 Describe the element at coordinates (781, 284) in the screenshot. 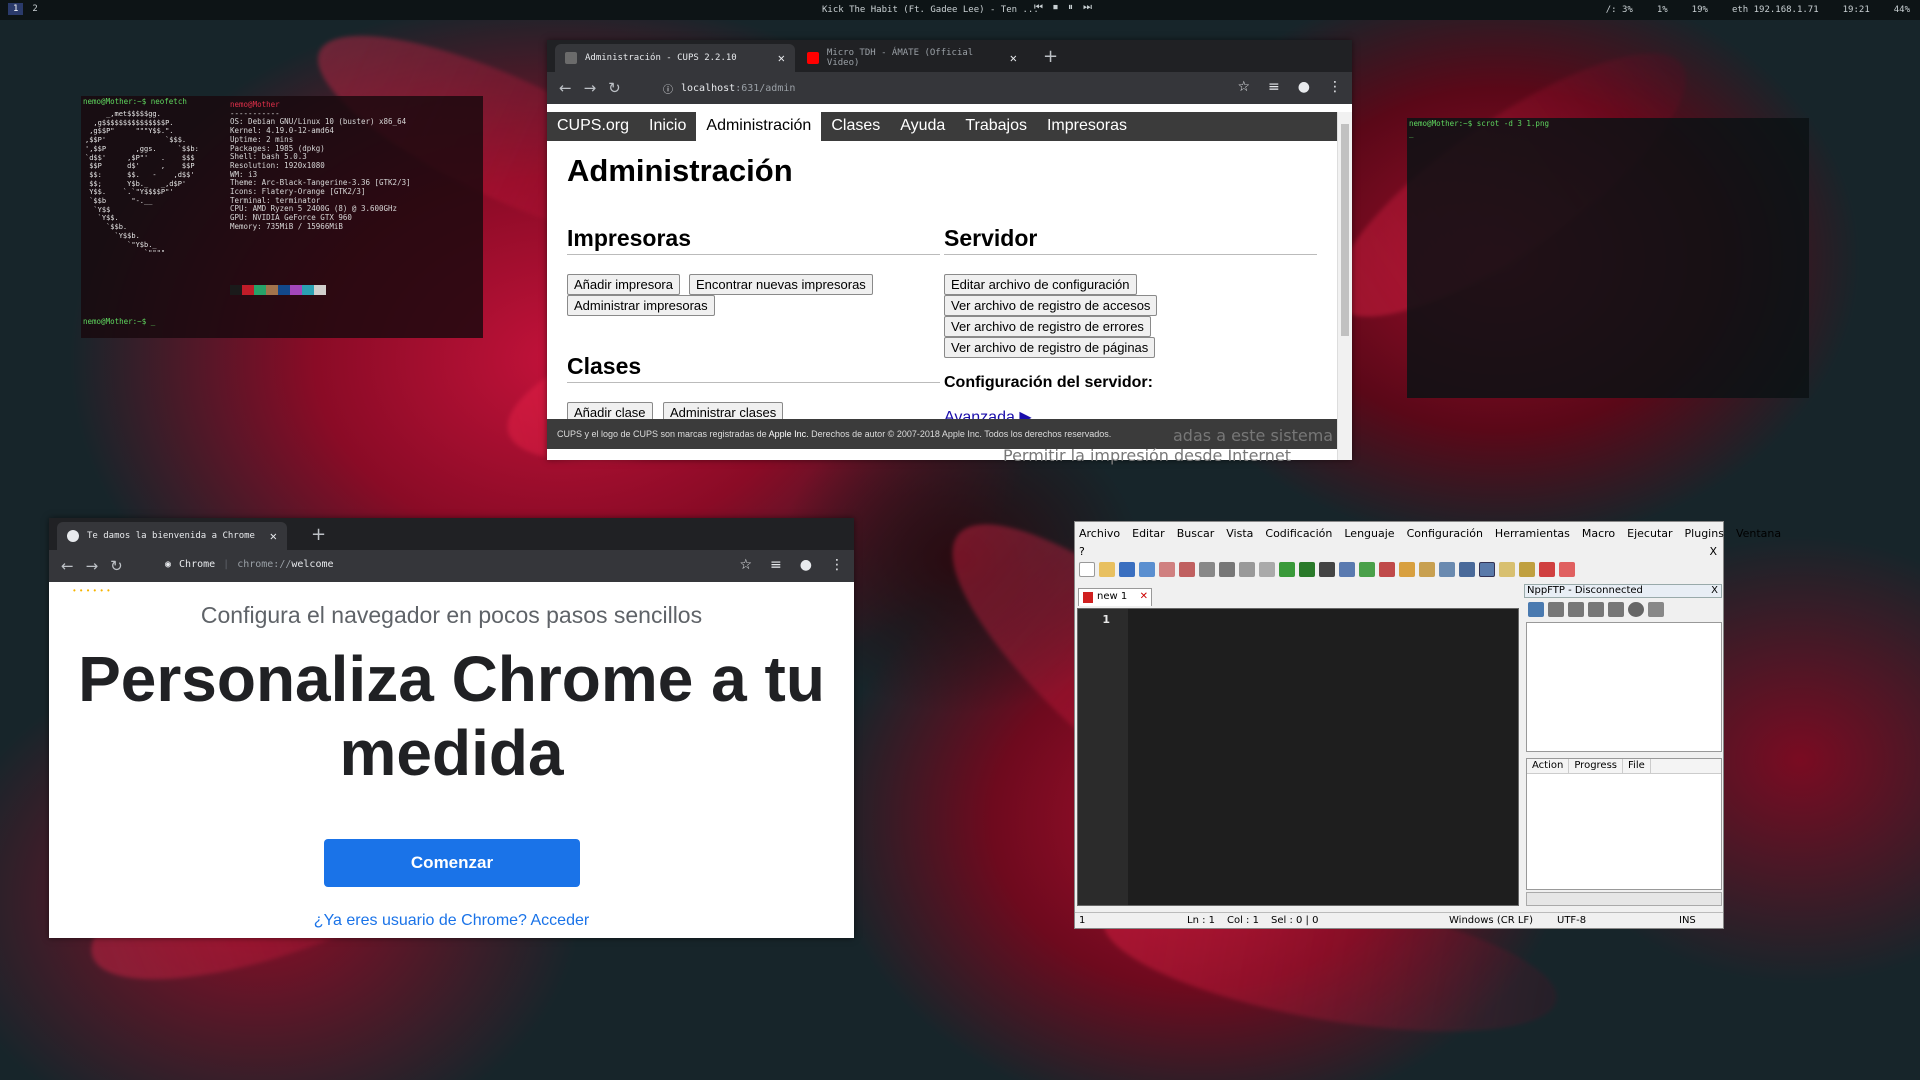

I see `find-printers-button: Encontrar nuevas impresoras` at that location.